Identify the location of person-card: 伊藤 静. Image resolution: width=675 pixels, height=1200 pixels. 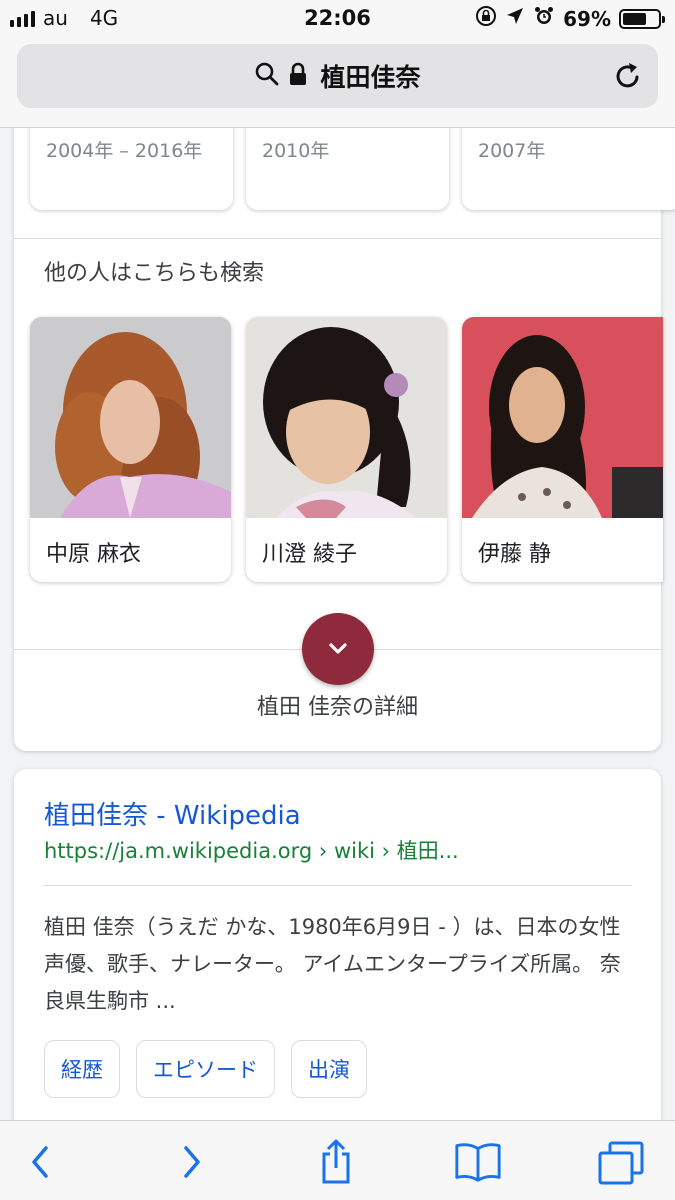
(562, 449).